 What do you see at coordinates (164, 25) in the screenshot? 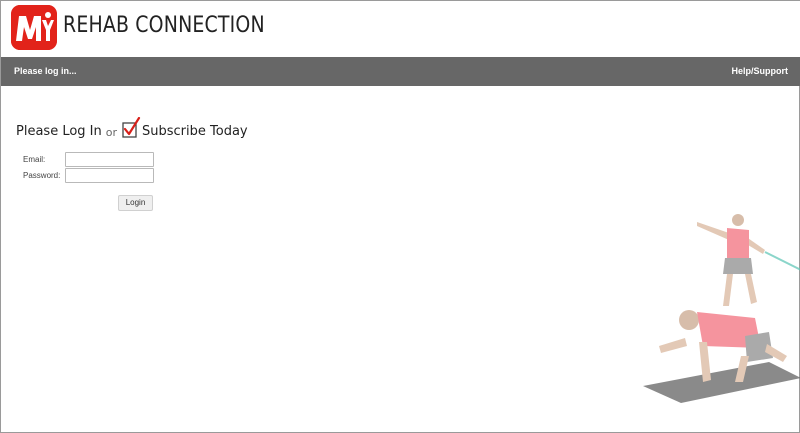
I see `brand-name: REHAB CONNECTION` at bounding box center [164, 25].